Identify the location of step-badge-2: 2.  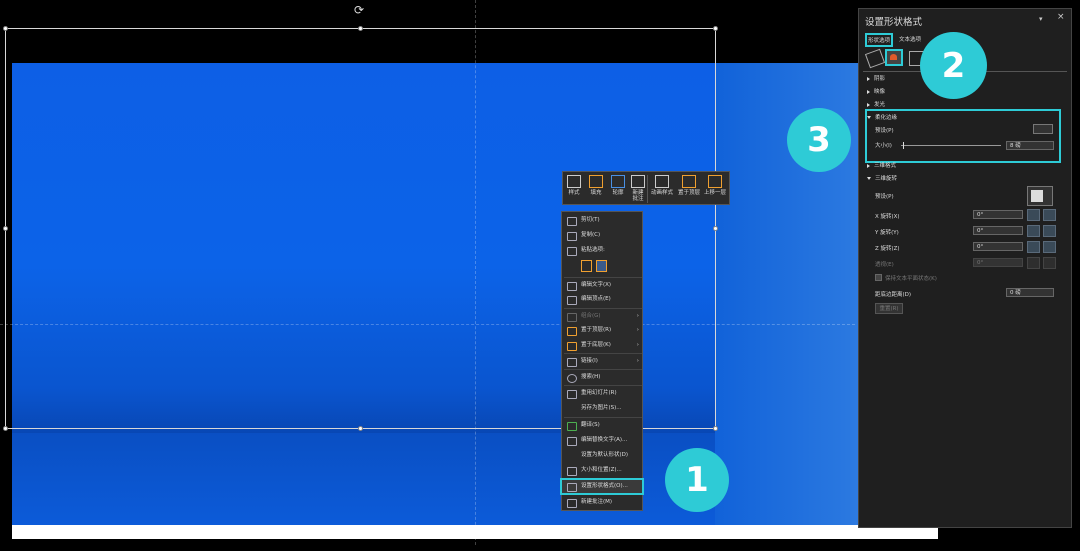
(953, 65).